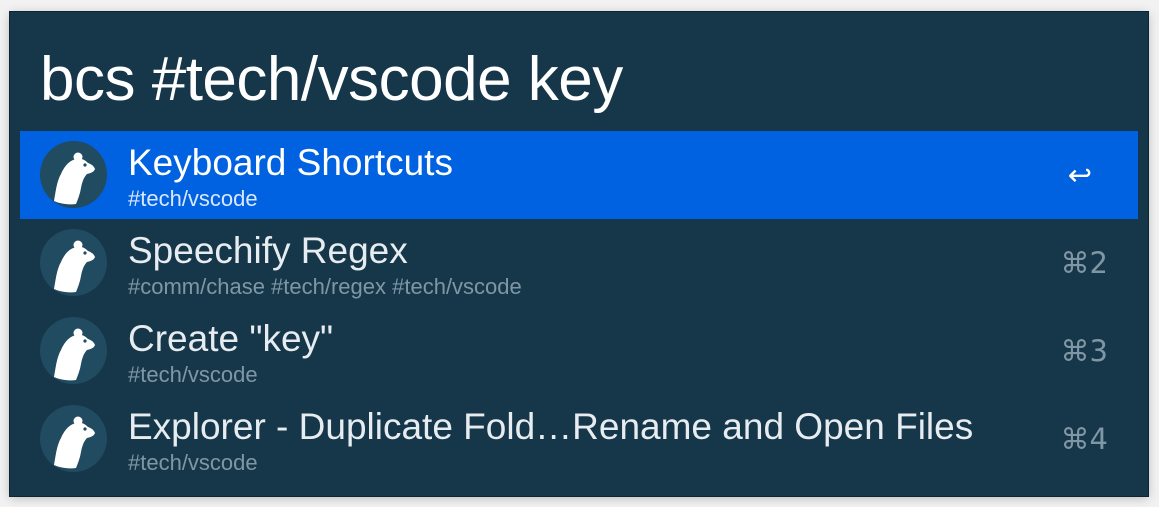  I want to click on command-shortcut: ⌘4, so click(1084, 439).